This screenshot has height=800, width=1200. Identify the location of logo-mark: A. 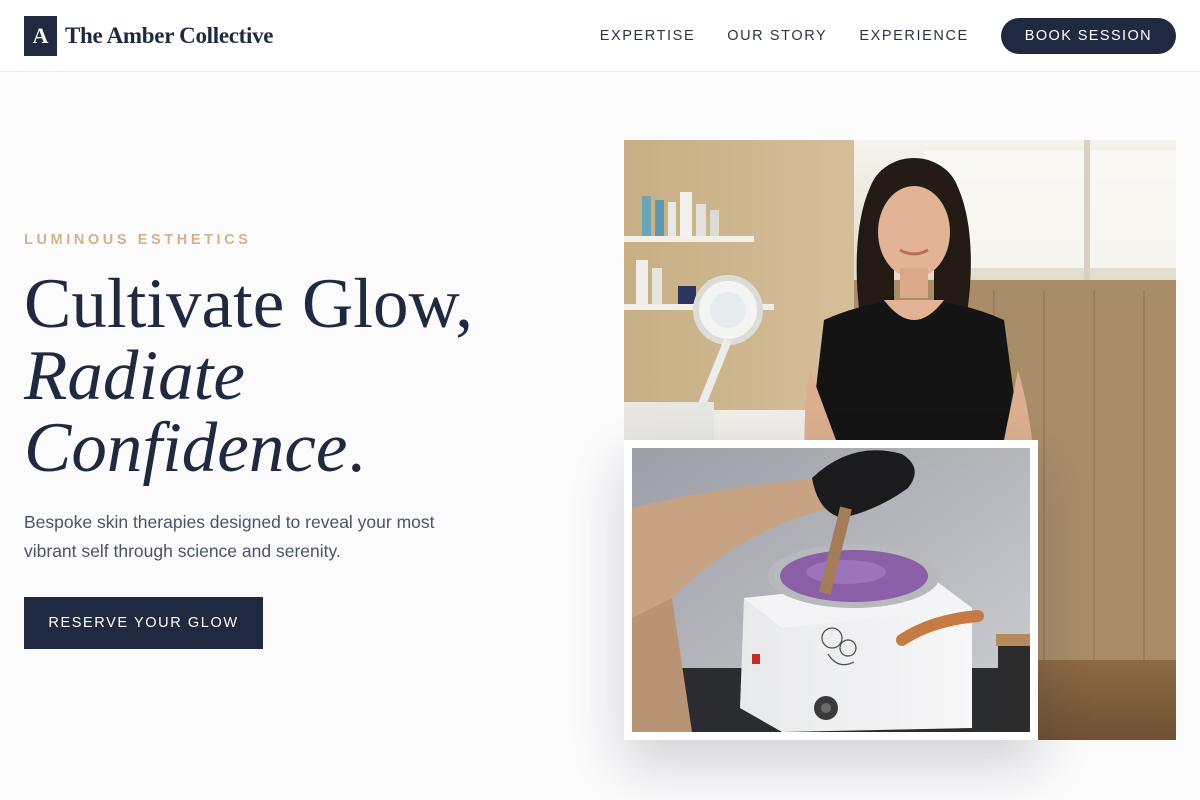
(40, 36).